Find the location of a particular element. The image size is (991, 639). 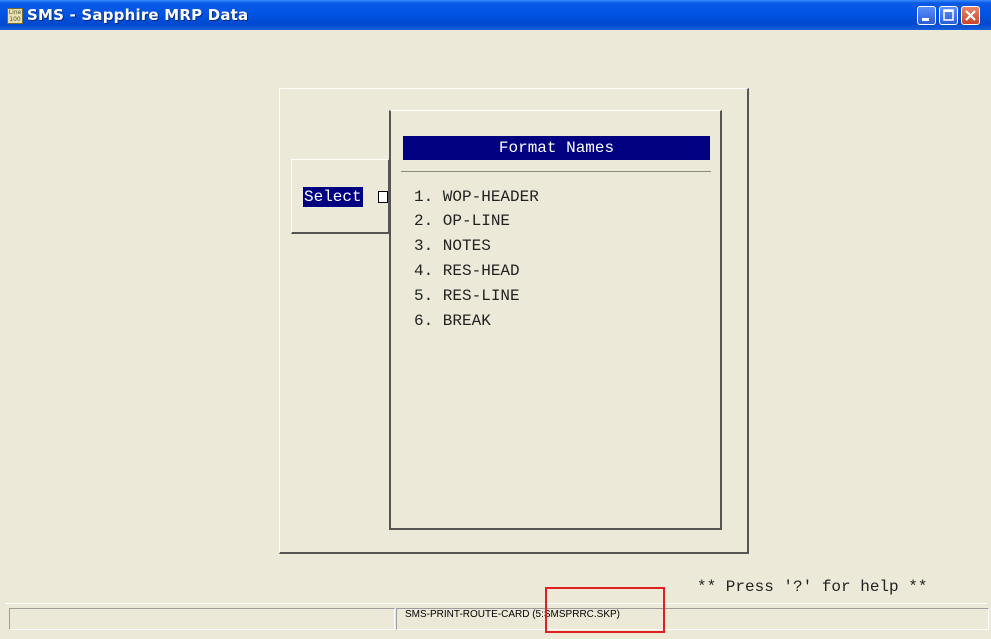

close-button is located at coordinates (970, 15).